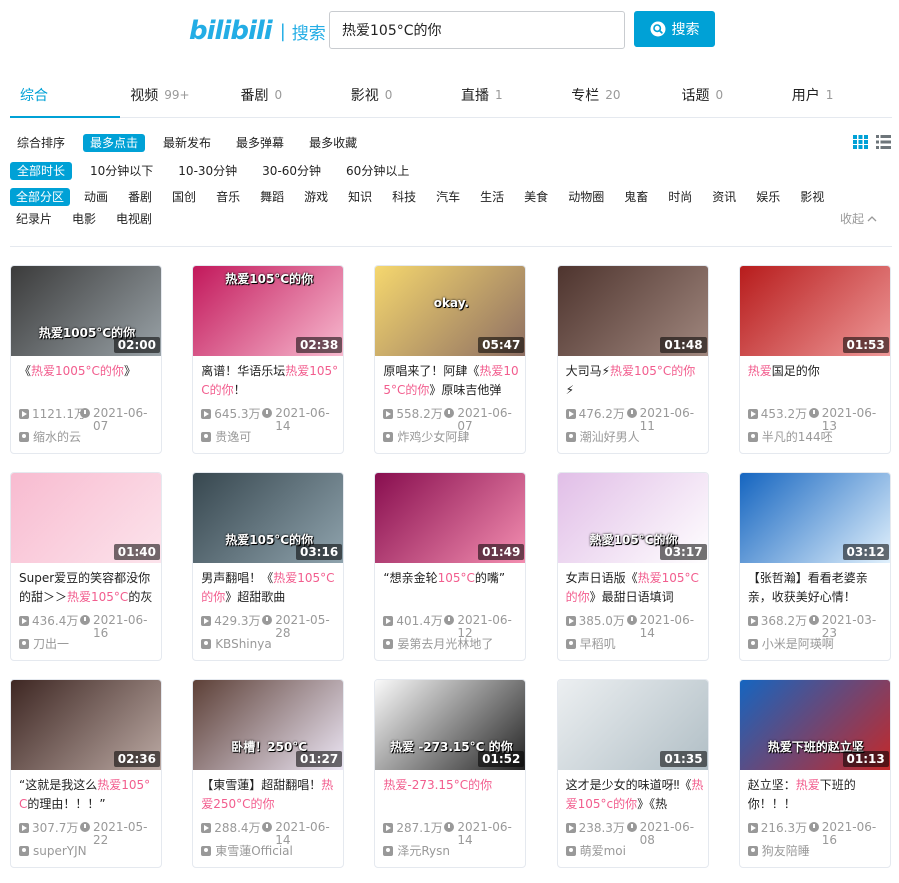 This screenshot has width=899, height=883. Describe the element at coordinates (270, 588) in the screenshot. I see `video-title: 男声翻唱！《热爱105°C的你》超甜歌曲` at that location.